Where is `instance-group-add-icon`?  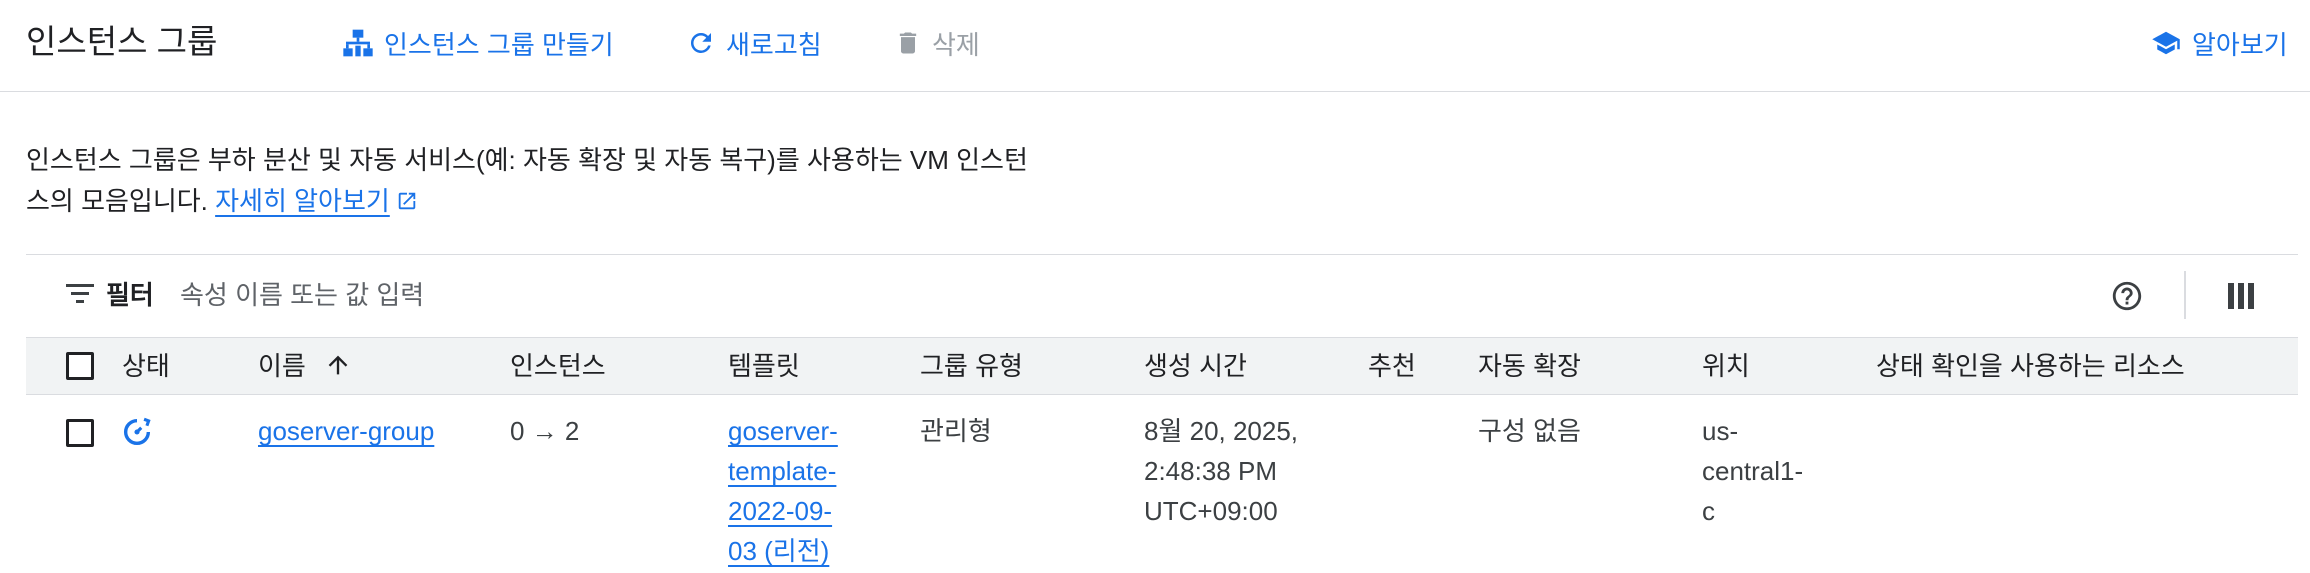 instance-group-add-icon is located at coordinates (358, 43).